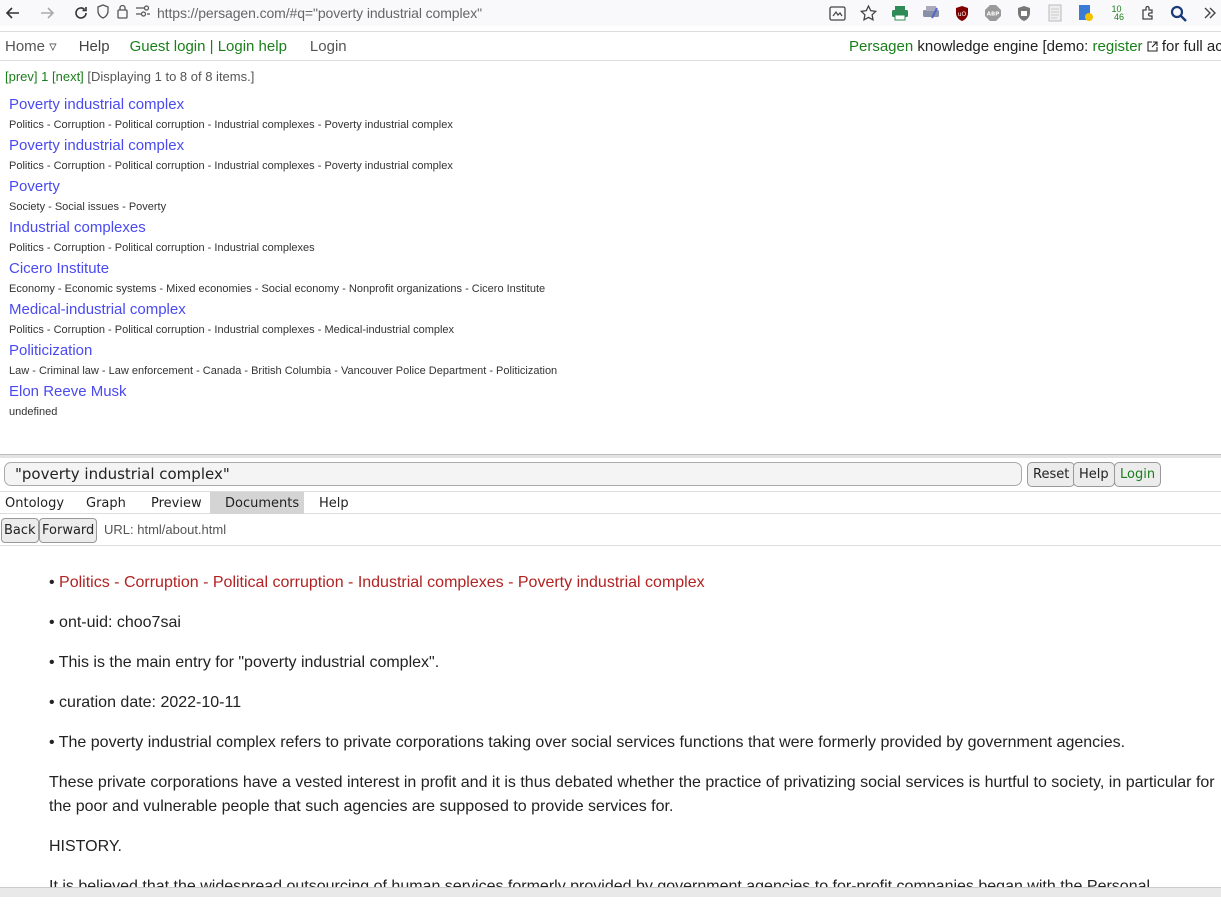  I want to click on document-url: URL: html/about.html, so click(165, 529).